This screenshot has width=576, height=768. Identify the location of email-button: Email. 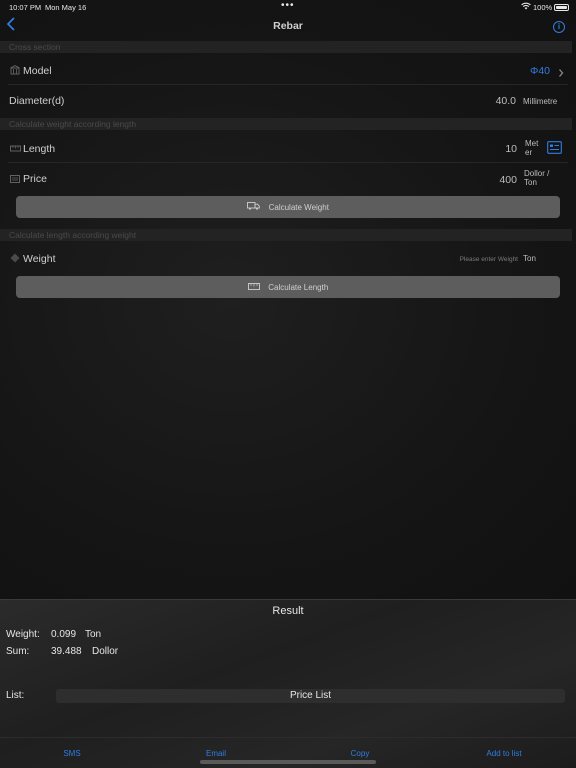
(216, 753).